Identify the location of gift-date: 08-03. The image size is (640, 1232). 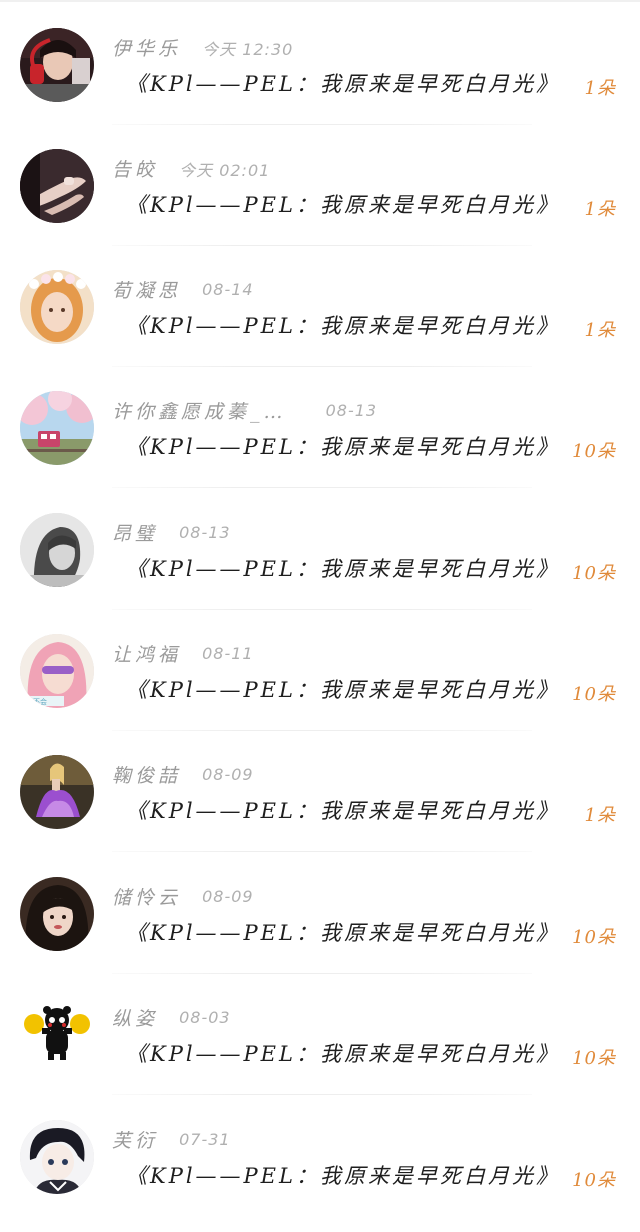
(205, 1017).